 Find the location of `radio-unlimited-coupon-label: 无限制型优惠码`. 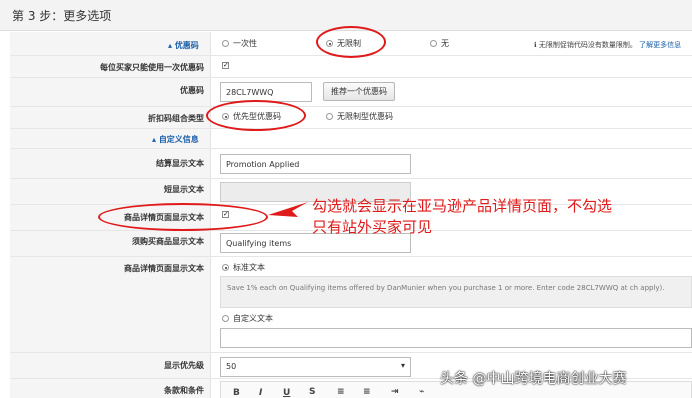

radio-unlimited-coupon-label: 无限制型优惠码 is located at coordinates (365, 116).